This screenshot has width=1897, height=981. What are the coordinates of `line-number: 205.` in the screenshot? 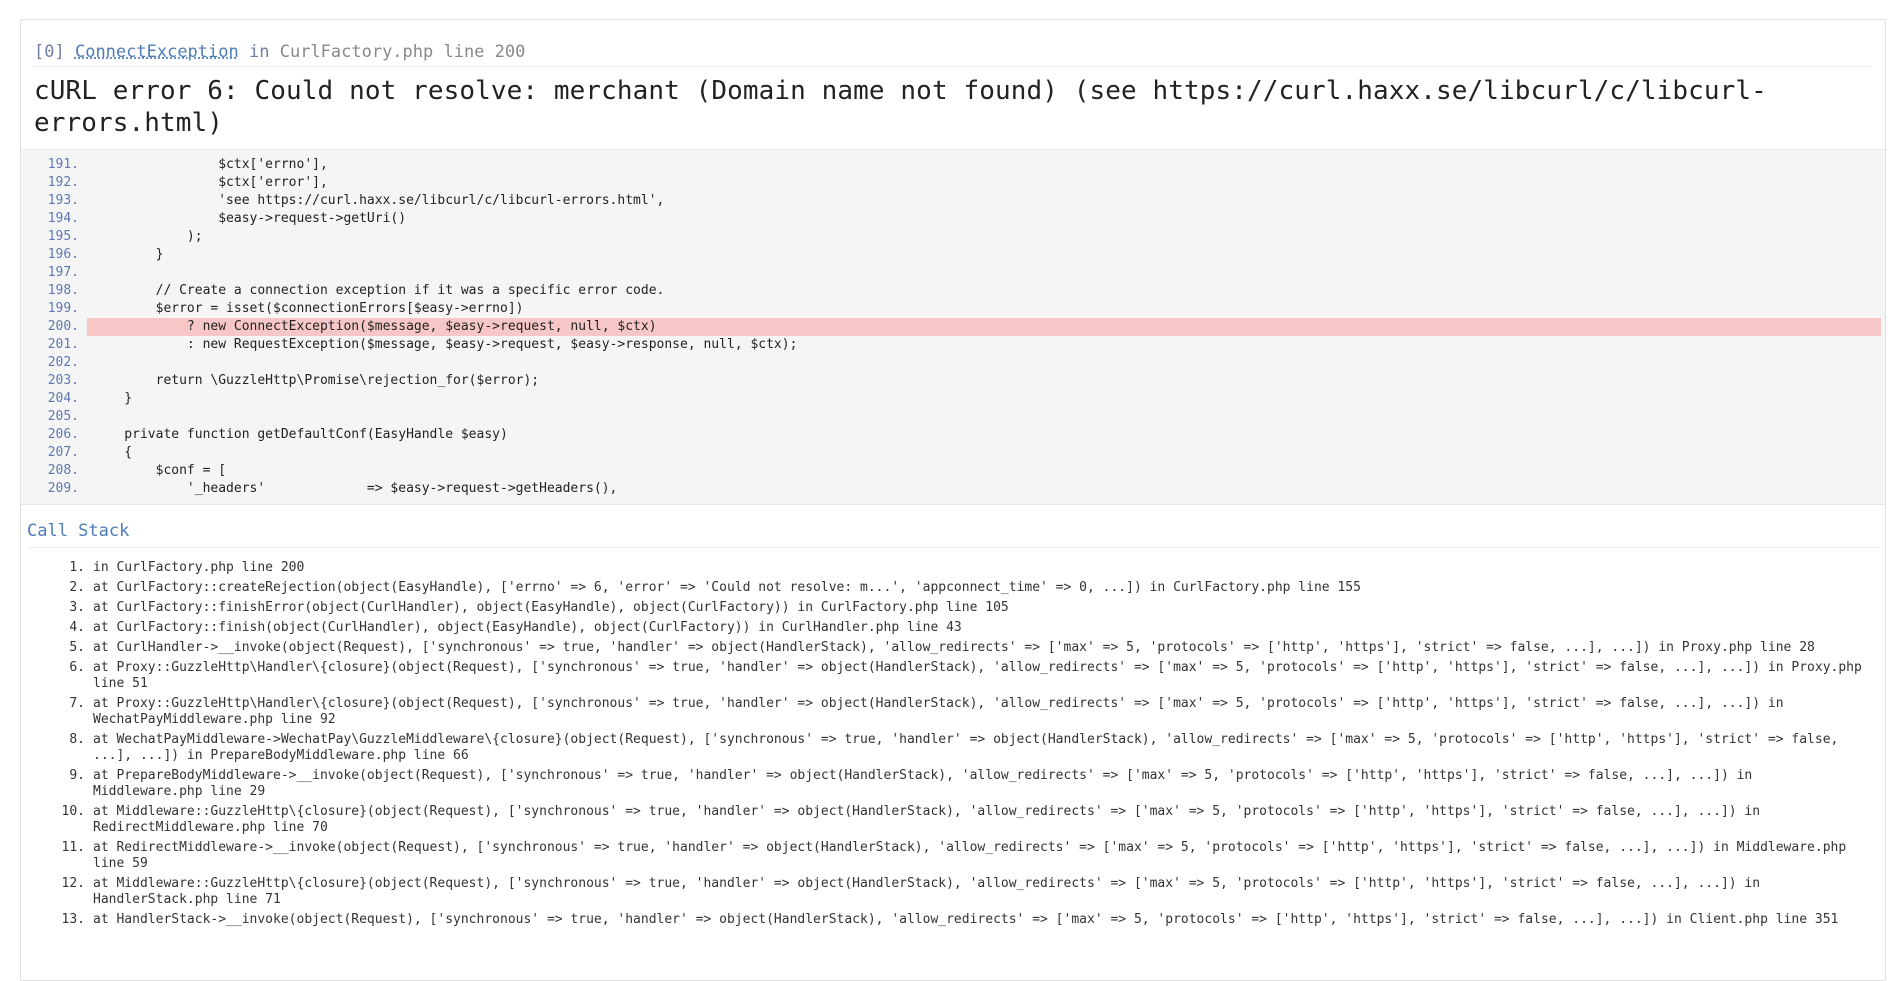 It's located at (63, 416).